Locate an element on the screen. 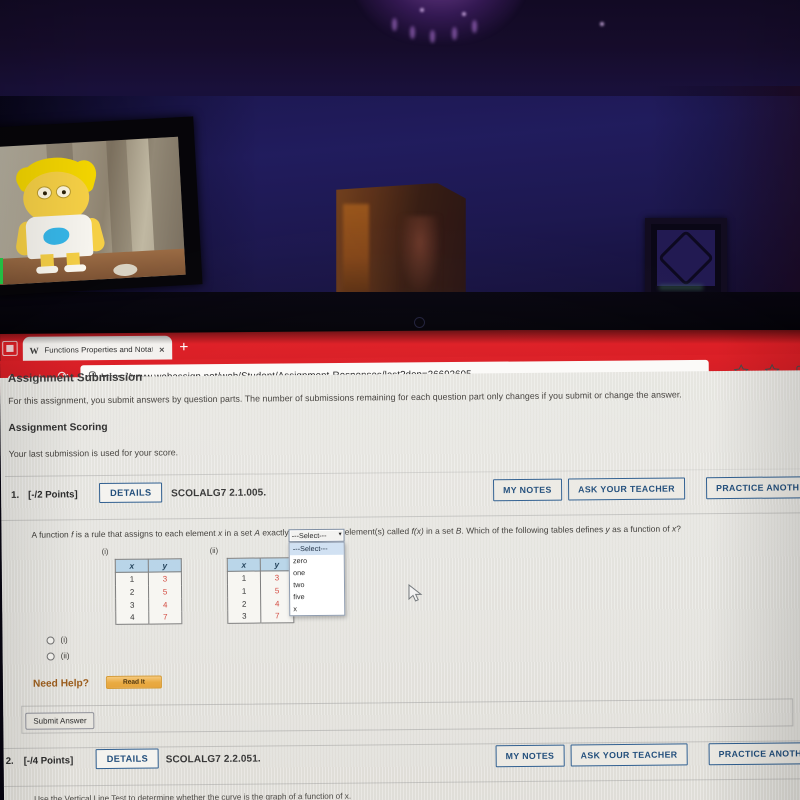 The height and width of the screenshot is (800, 800). read-it-button: Read It is located at coordinates (133, 682).